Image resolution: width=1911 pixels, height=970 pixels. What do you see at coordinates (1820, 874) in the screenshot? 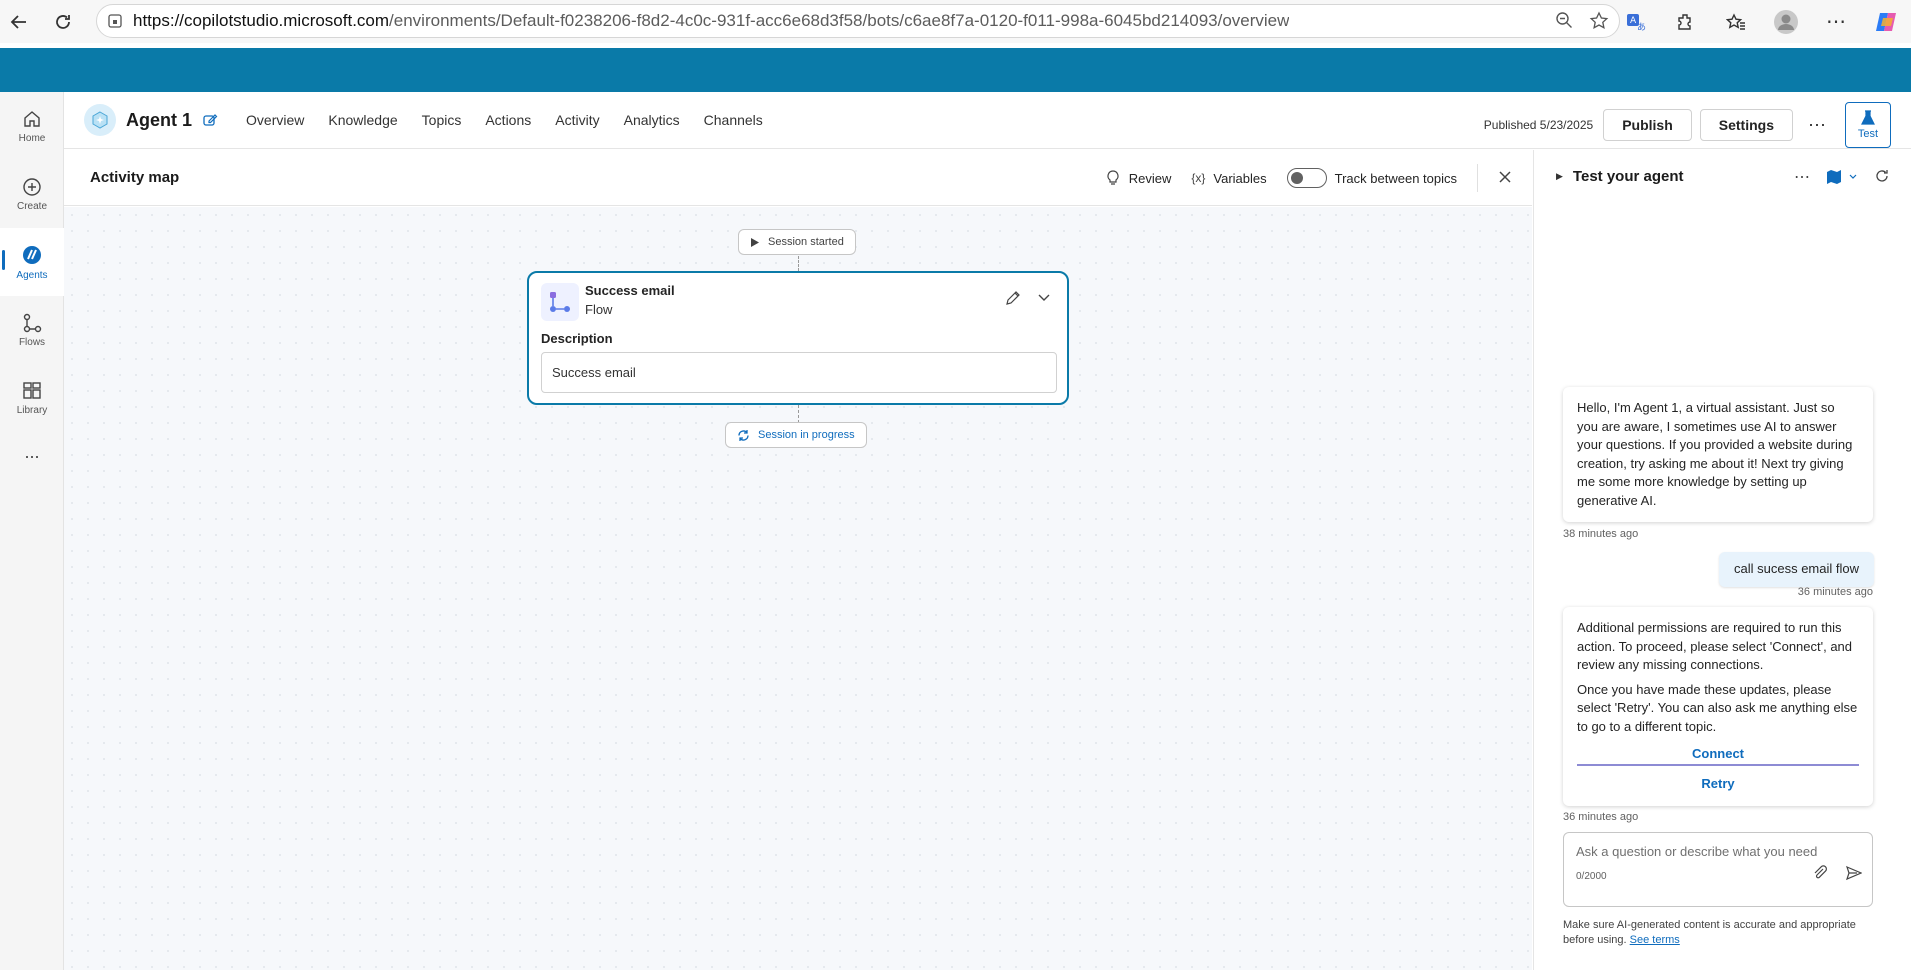
I see `attach-icon` at bounding box center [1820, 874].